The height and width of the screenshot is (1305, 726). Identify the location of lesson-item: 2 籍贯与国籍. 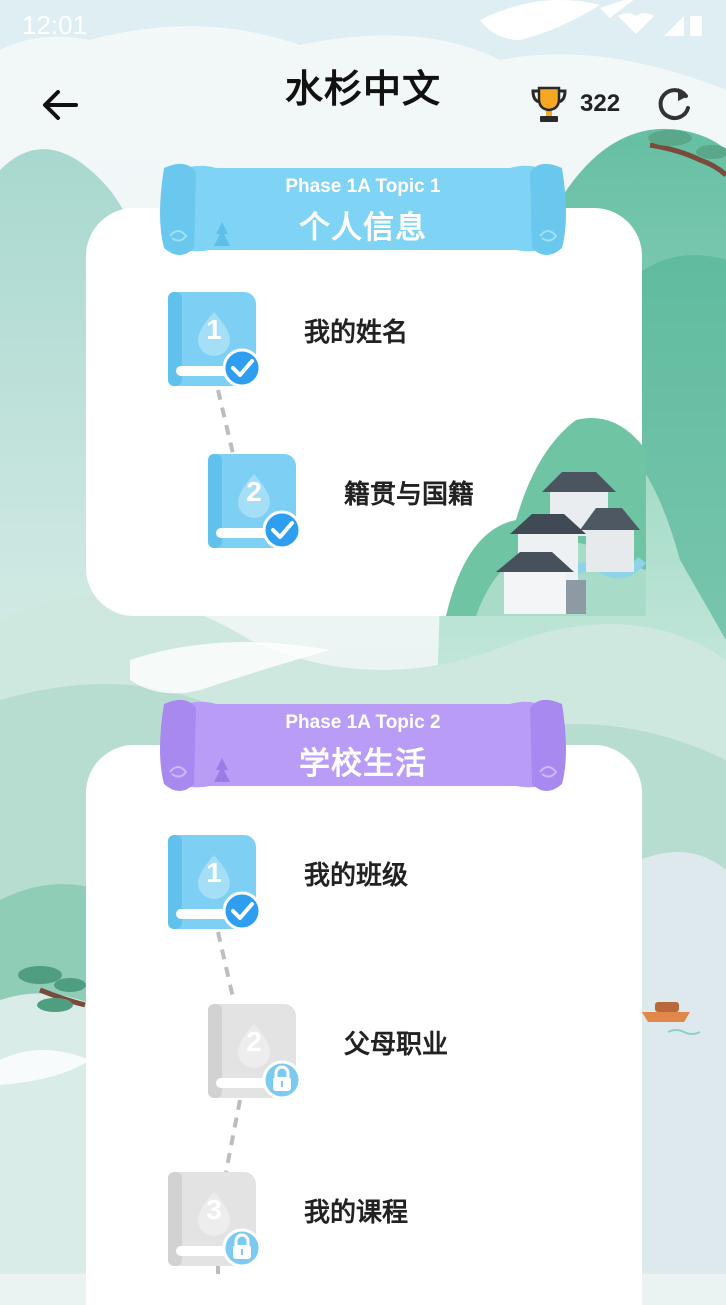
(366, 502).